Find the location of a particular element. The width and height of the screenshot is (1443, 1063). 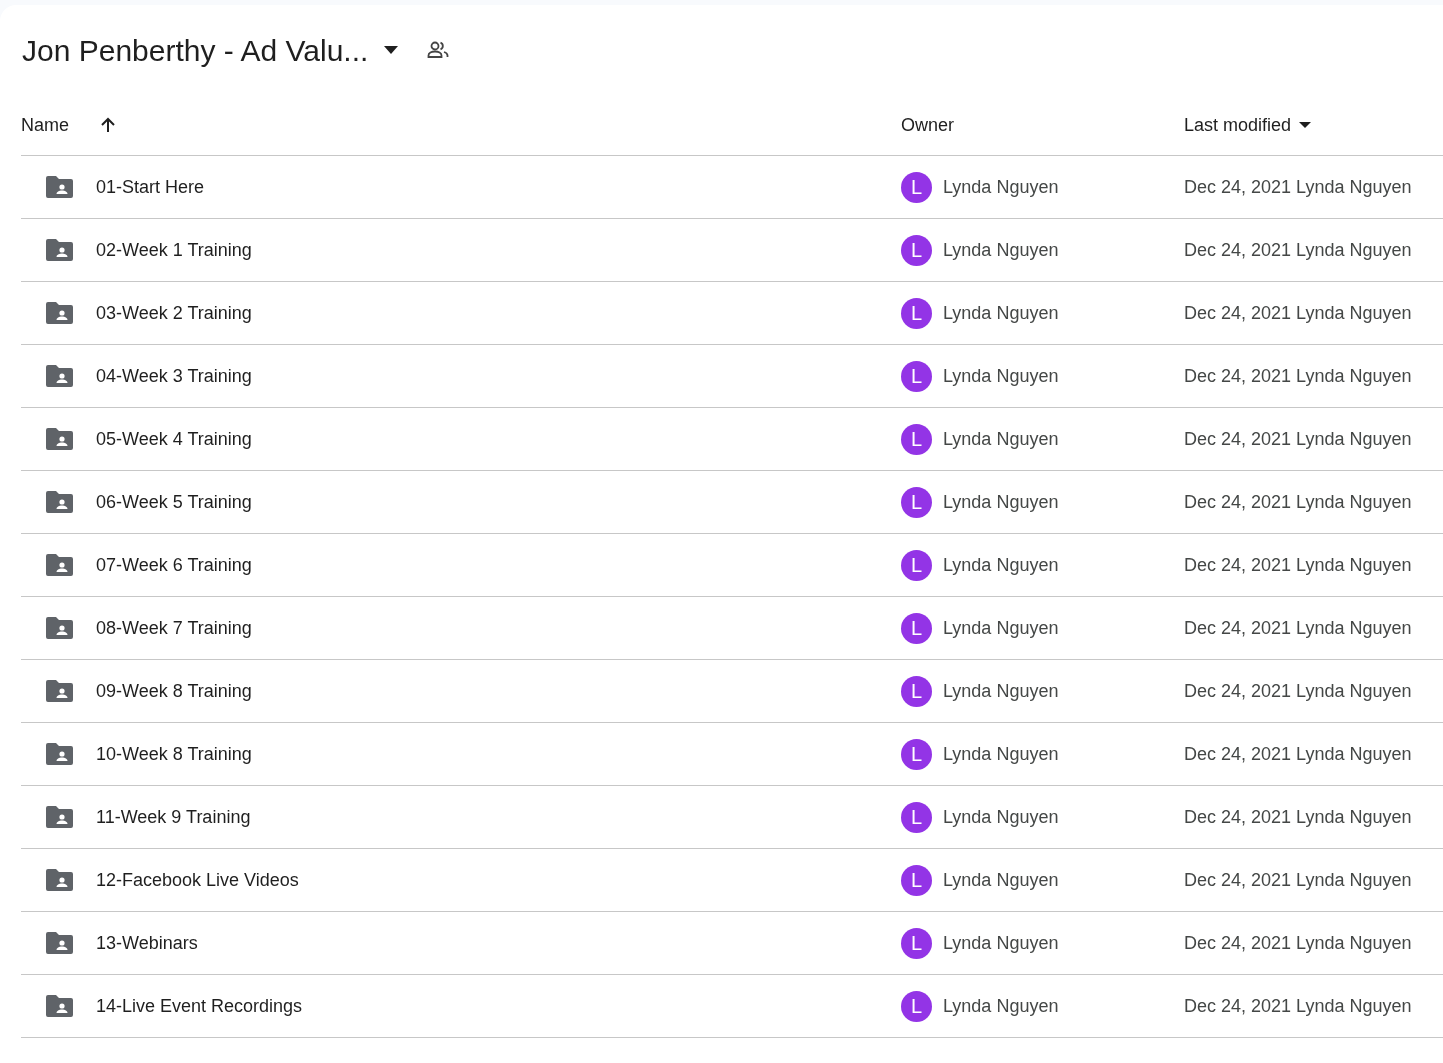

folder-row: 07-Week 6 Training L Lynda Nguyen Dec 24, 2021 Lynda Nguyen is located at coordinates (732, 565).